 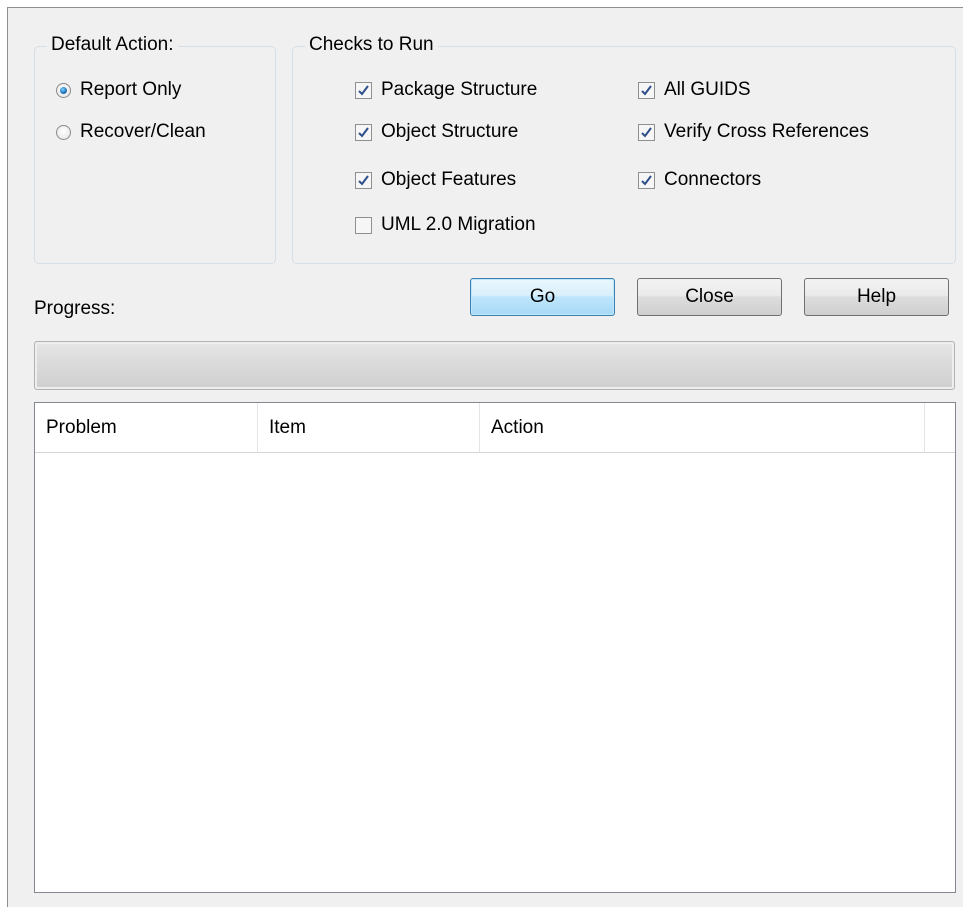 I want to click on checks-to-run-title: Checks to Run, so click(x=371, y=45).